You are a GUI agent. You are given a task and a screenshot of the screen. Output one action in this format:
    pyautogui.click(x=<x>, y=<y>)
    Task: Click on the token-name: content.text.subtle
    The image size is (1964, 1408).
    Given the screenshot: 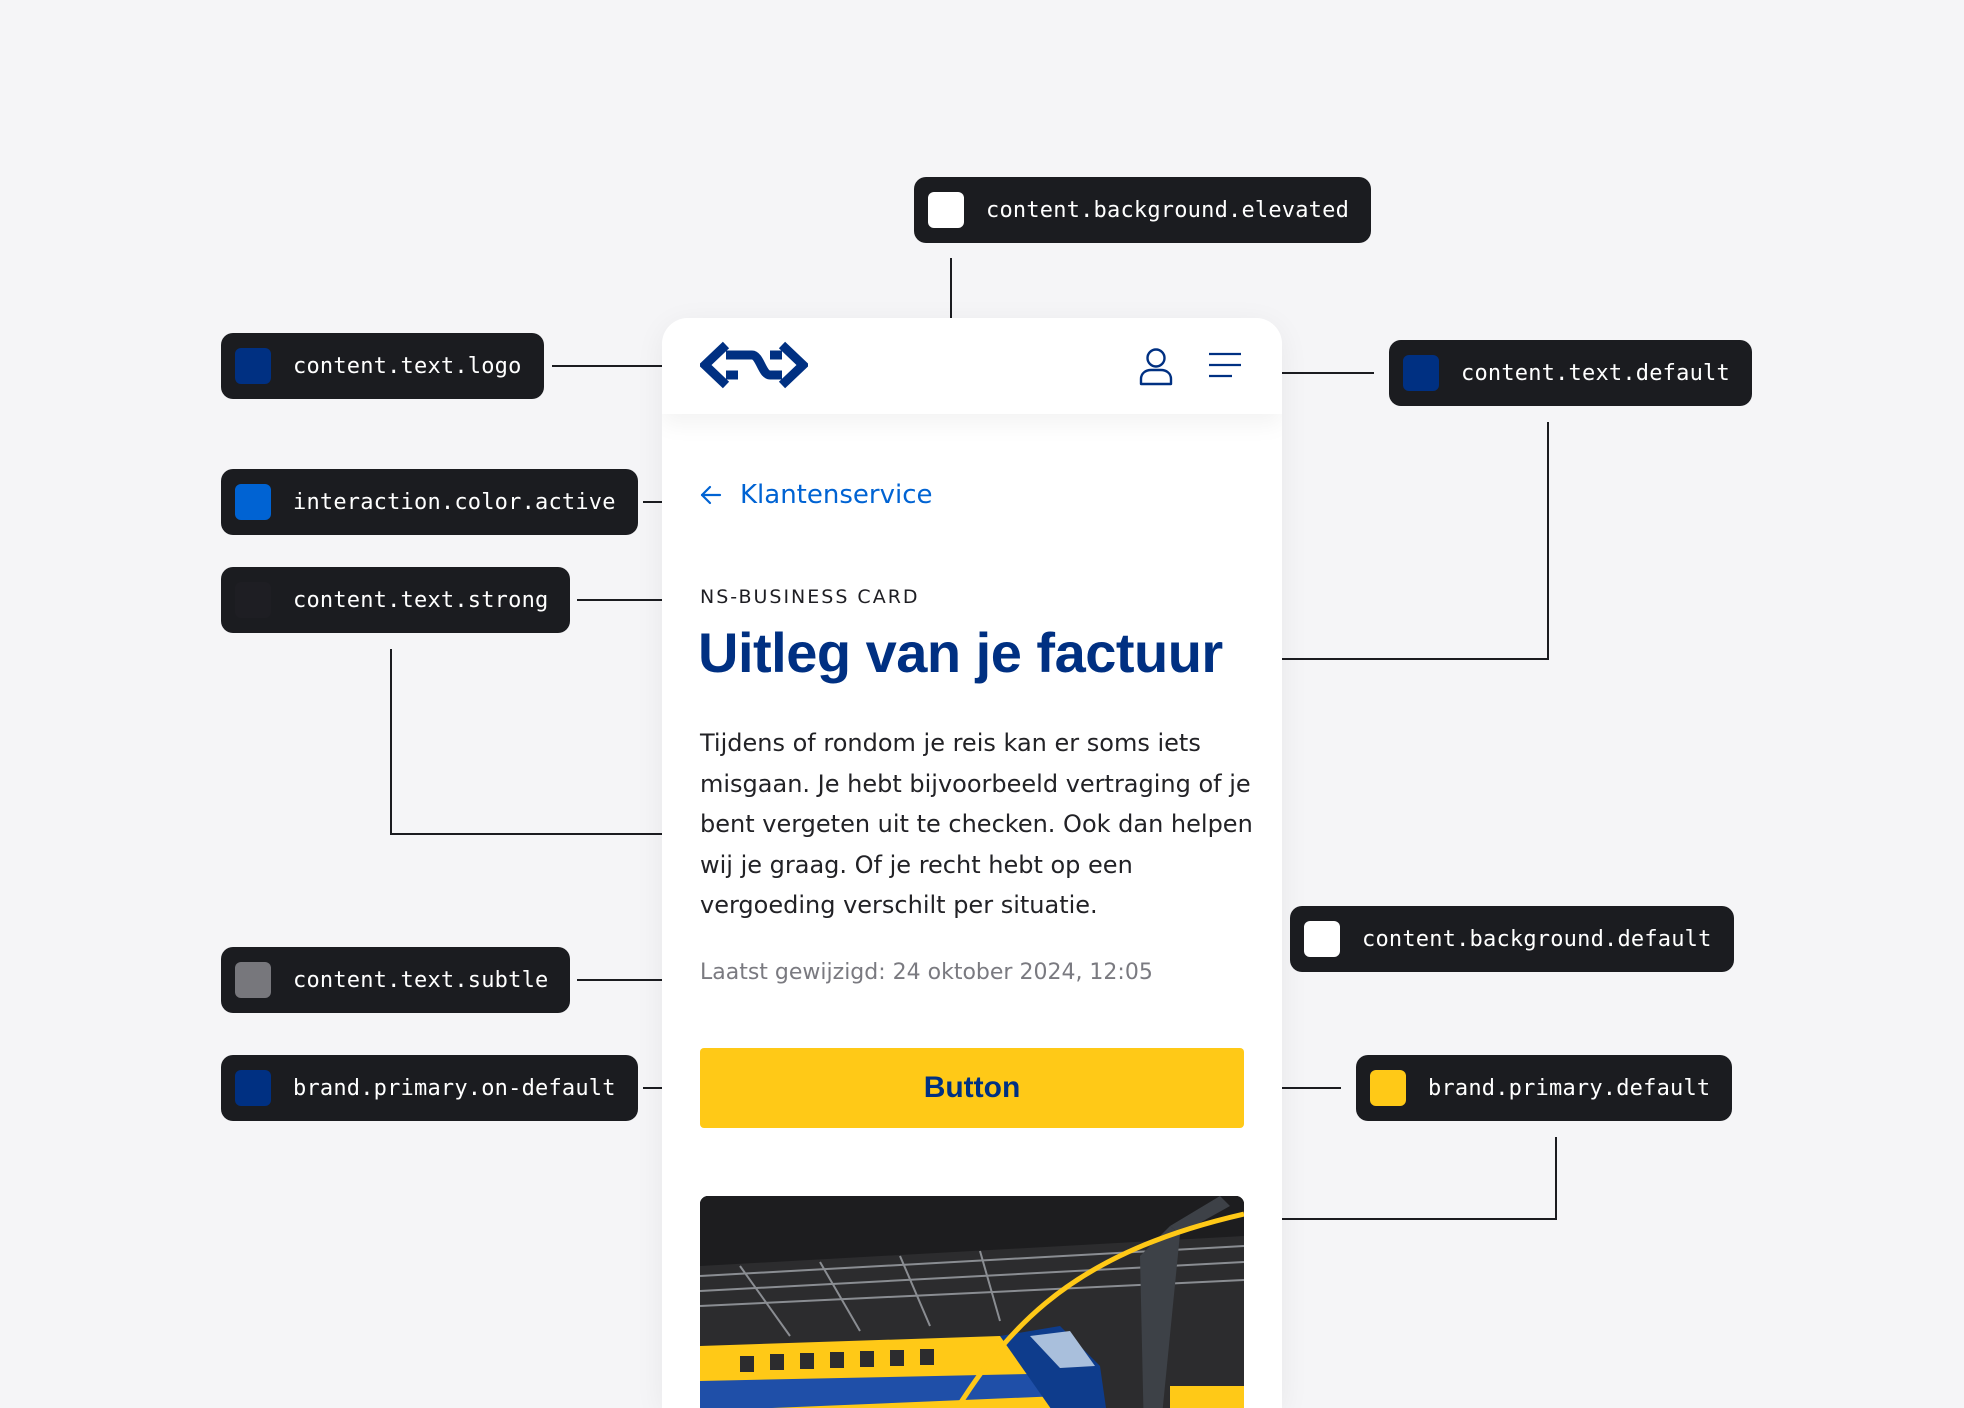 What is the action you would take?
    pyautogui.click(x=421, y=980)
    